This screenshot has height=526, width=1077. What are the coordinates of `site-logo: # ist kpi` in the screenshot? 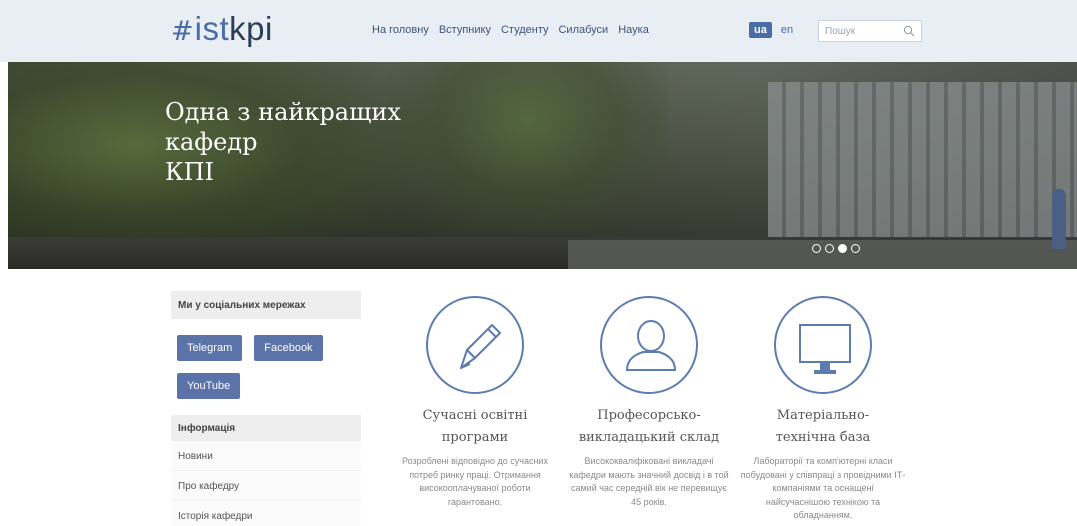 It's located at (222, 30).